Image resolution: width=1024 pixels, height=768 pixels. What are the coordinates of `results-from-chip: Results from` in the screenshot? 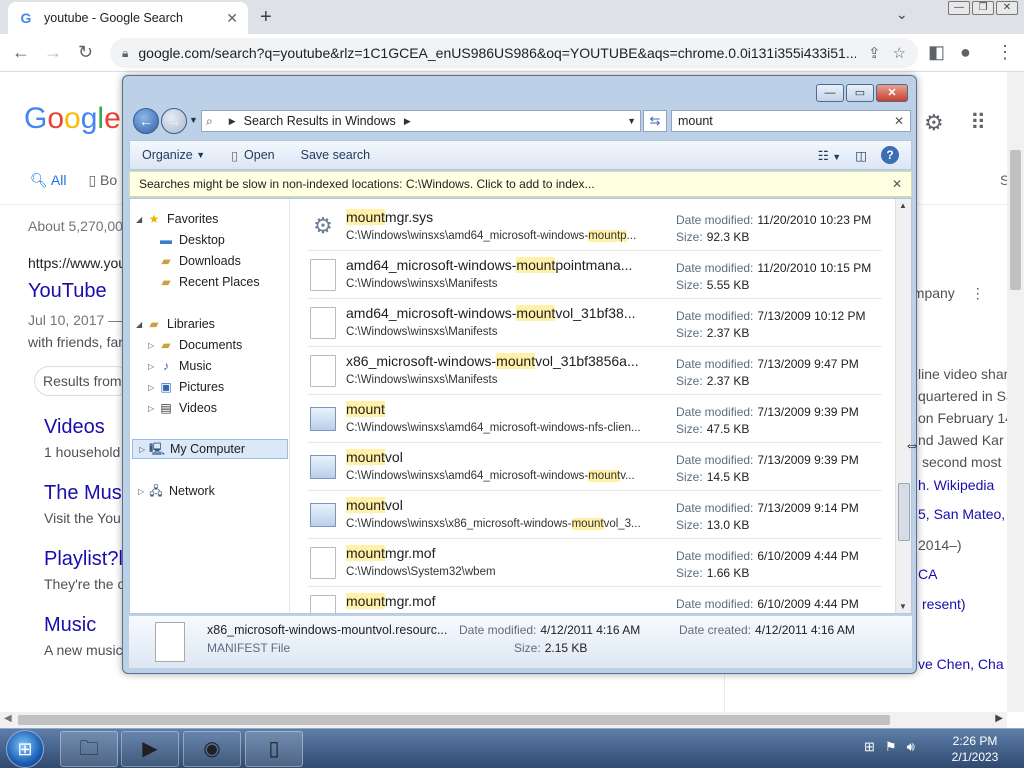 It's located at (82, 381).